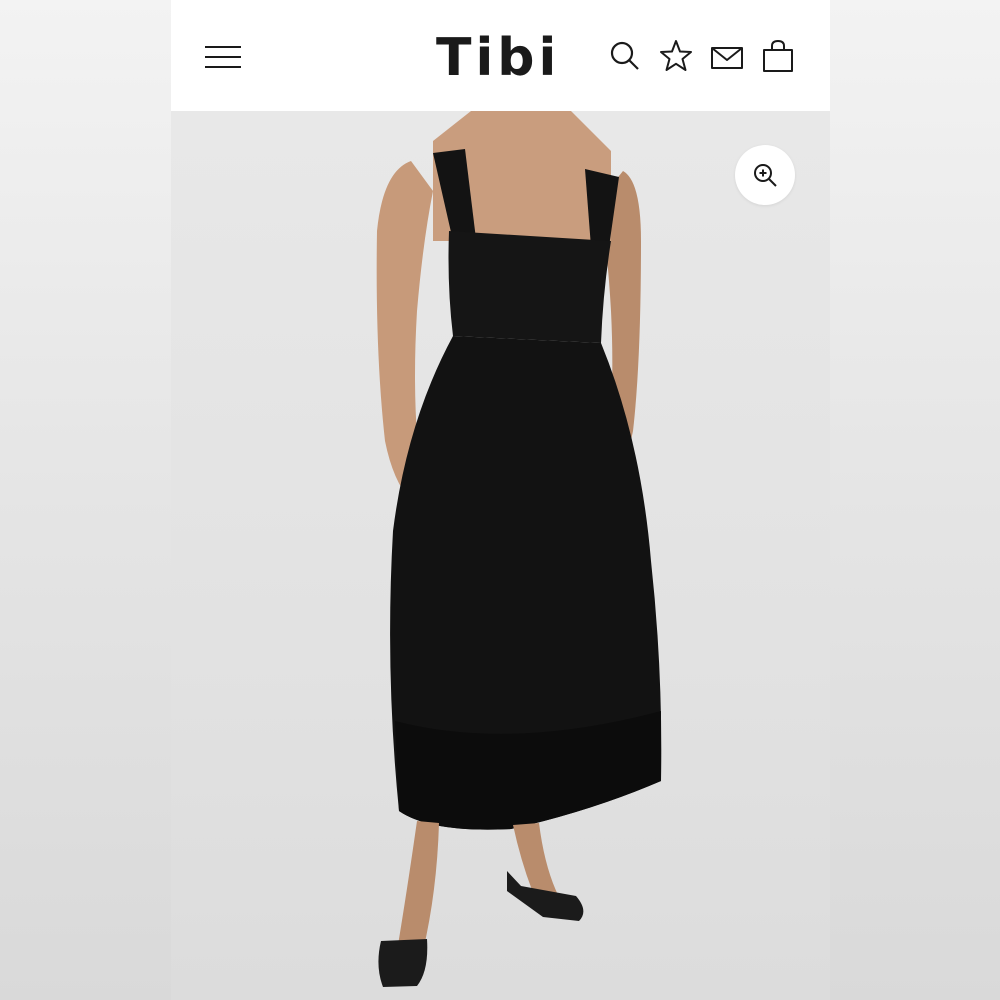 The width and height of the screenshot is (1000, 1000). Describe the element at coordinates (778, 56) in the screenshot. I see `shopping-bag-icon` at that location.